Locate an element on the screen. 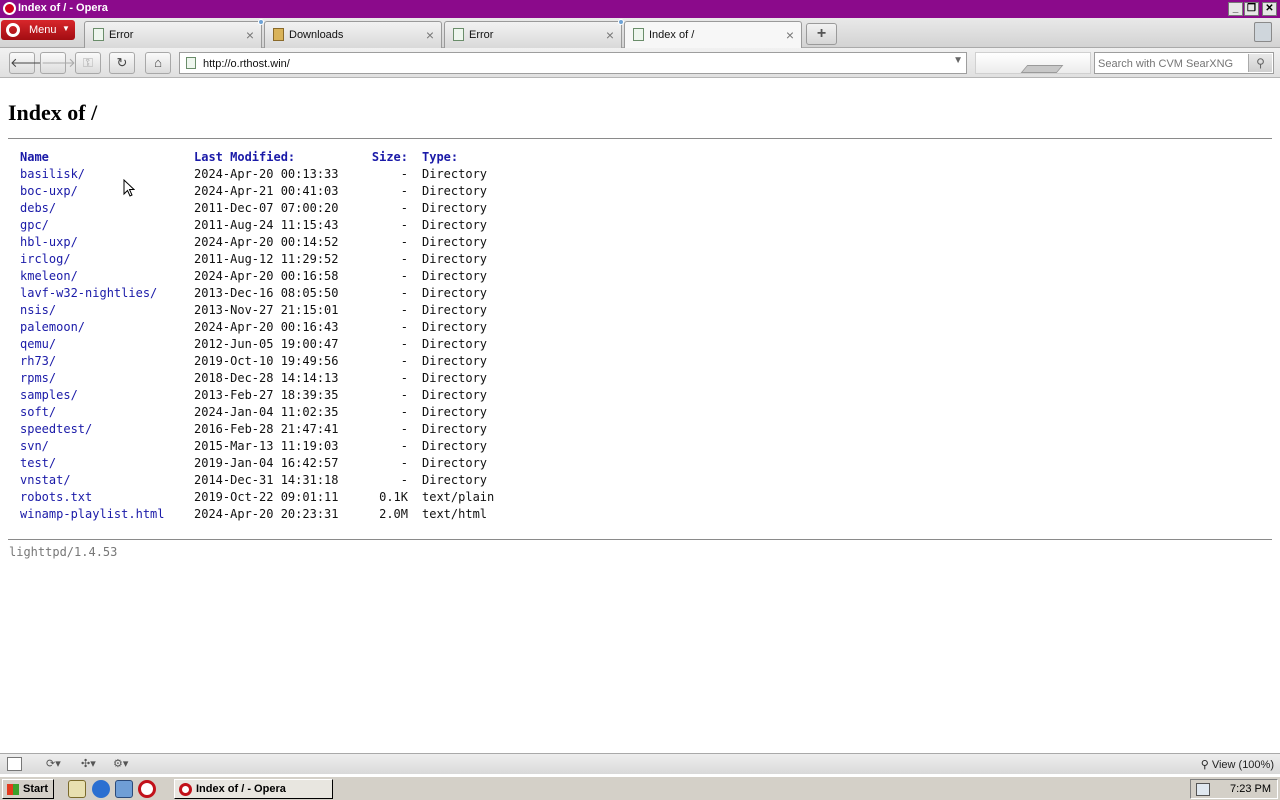 Image resolution: width=1280 pixels, height=800 pixels. entry-name-link: kmeleon/ is located at coordinates (49, 276).